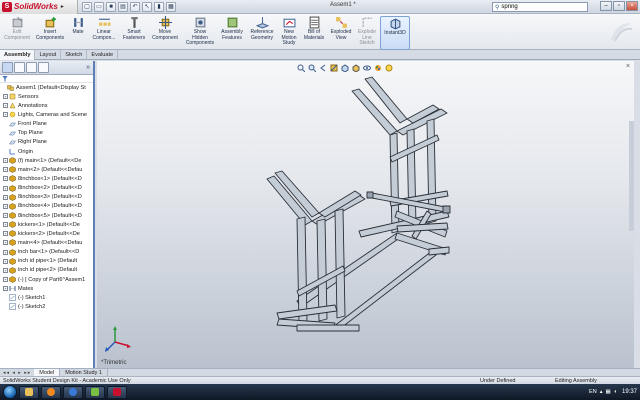  Describe the element at coordinates (46, 206) in the screenshot. I see `tree-item: +8inchbox<4> (Default<<D` at that location.